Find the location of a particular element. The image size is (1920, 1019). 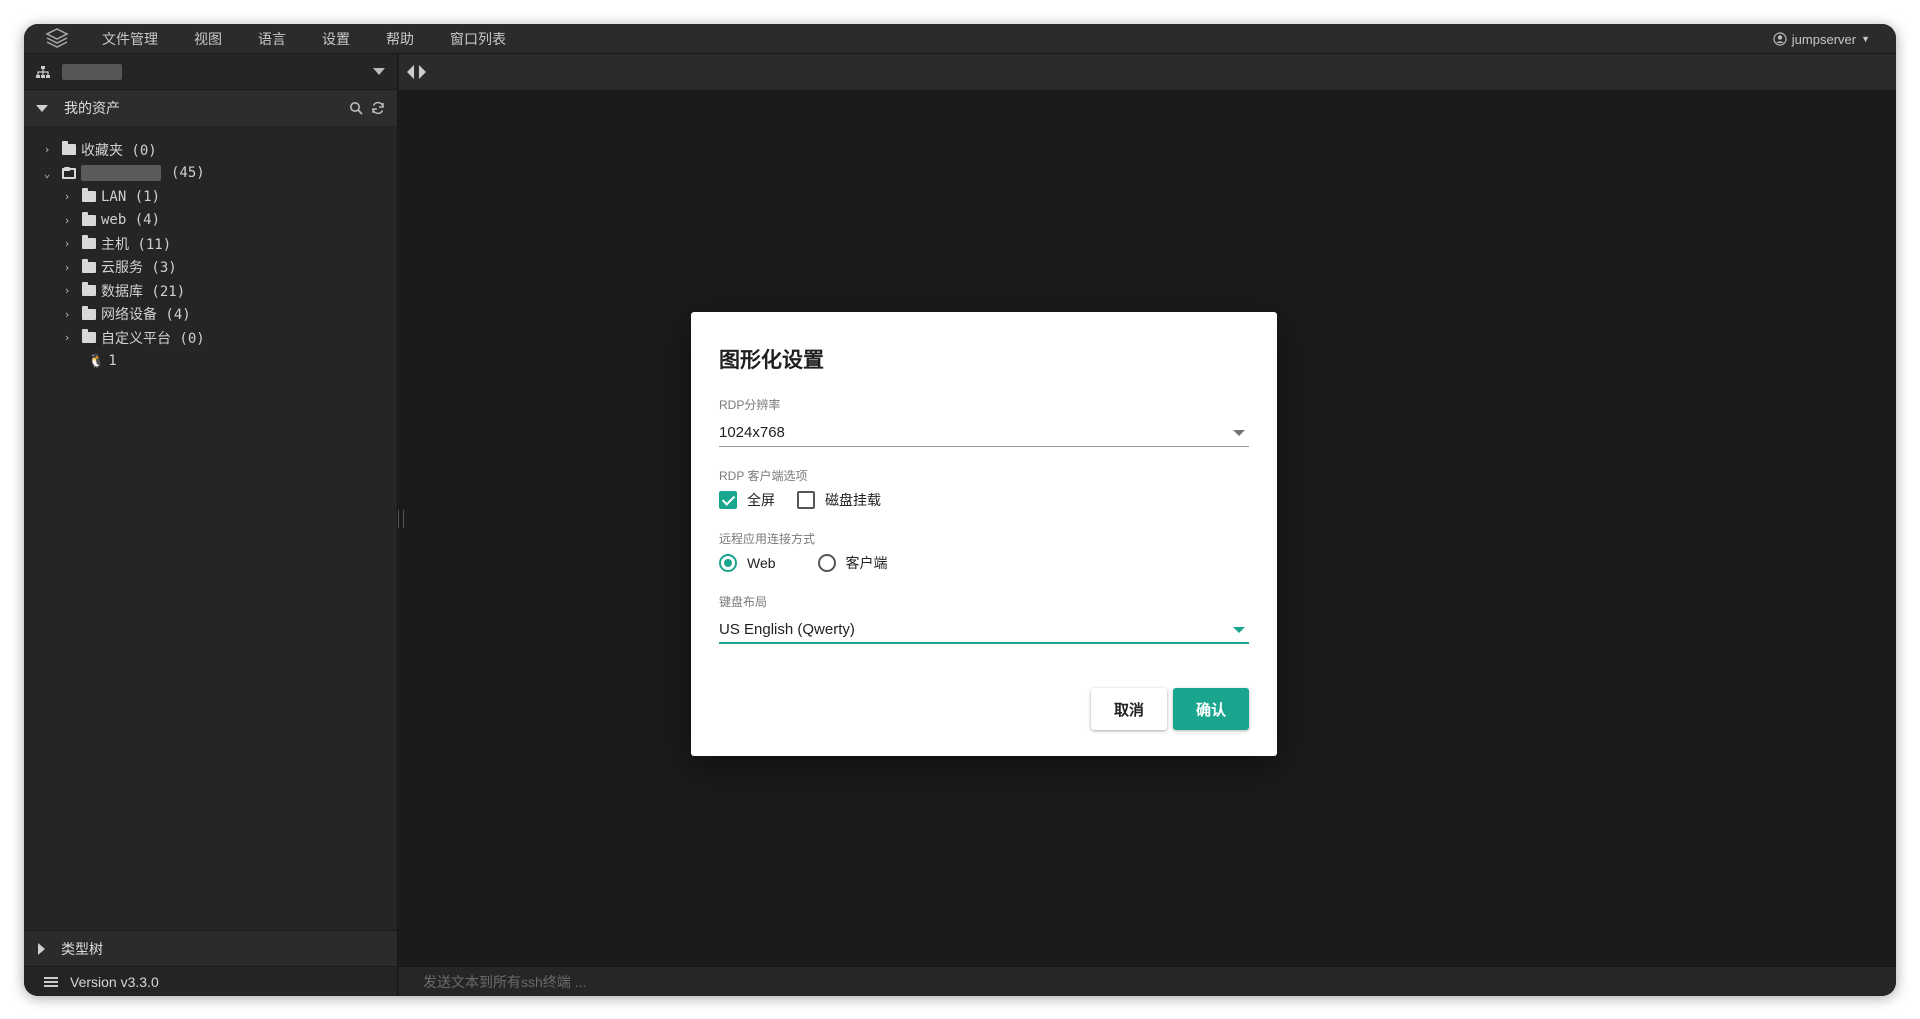

tree-node-label: 自定义平台 (0) is located at coordinates (153, 338).